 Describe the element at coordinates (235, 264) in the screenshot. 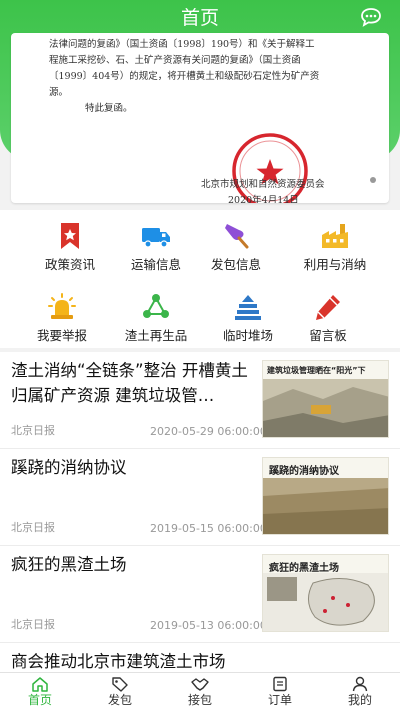

I see `menu-item-label: 发包信息` at that location.